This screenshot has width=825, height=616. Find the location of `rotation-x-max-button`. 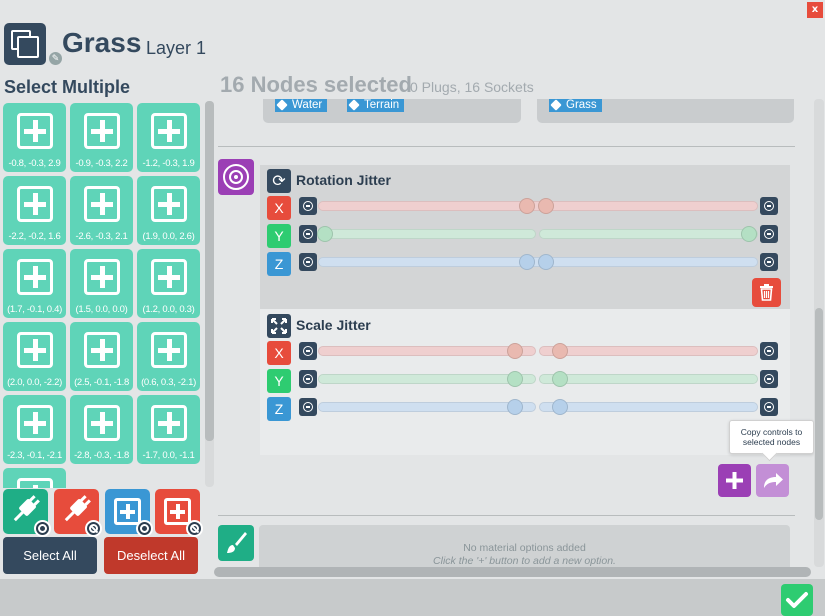

rotation-x-max-button is located at coordinates (769, 206).